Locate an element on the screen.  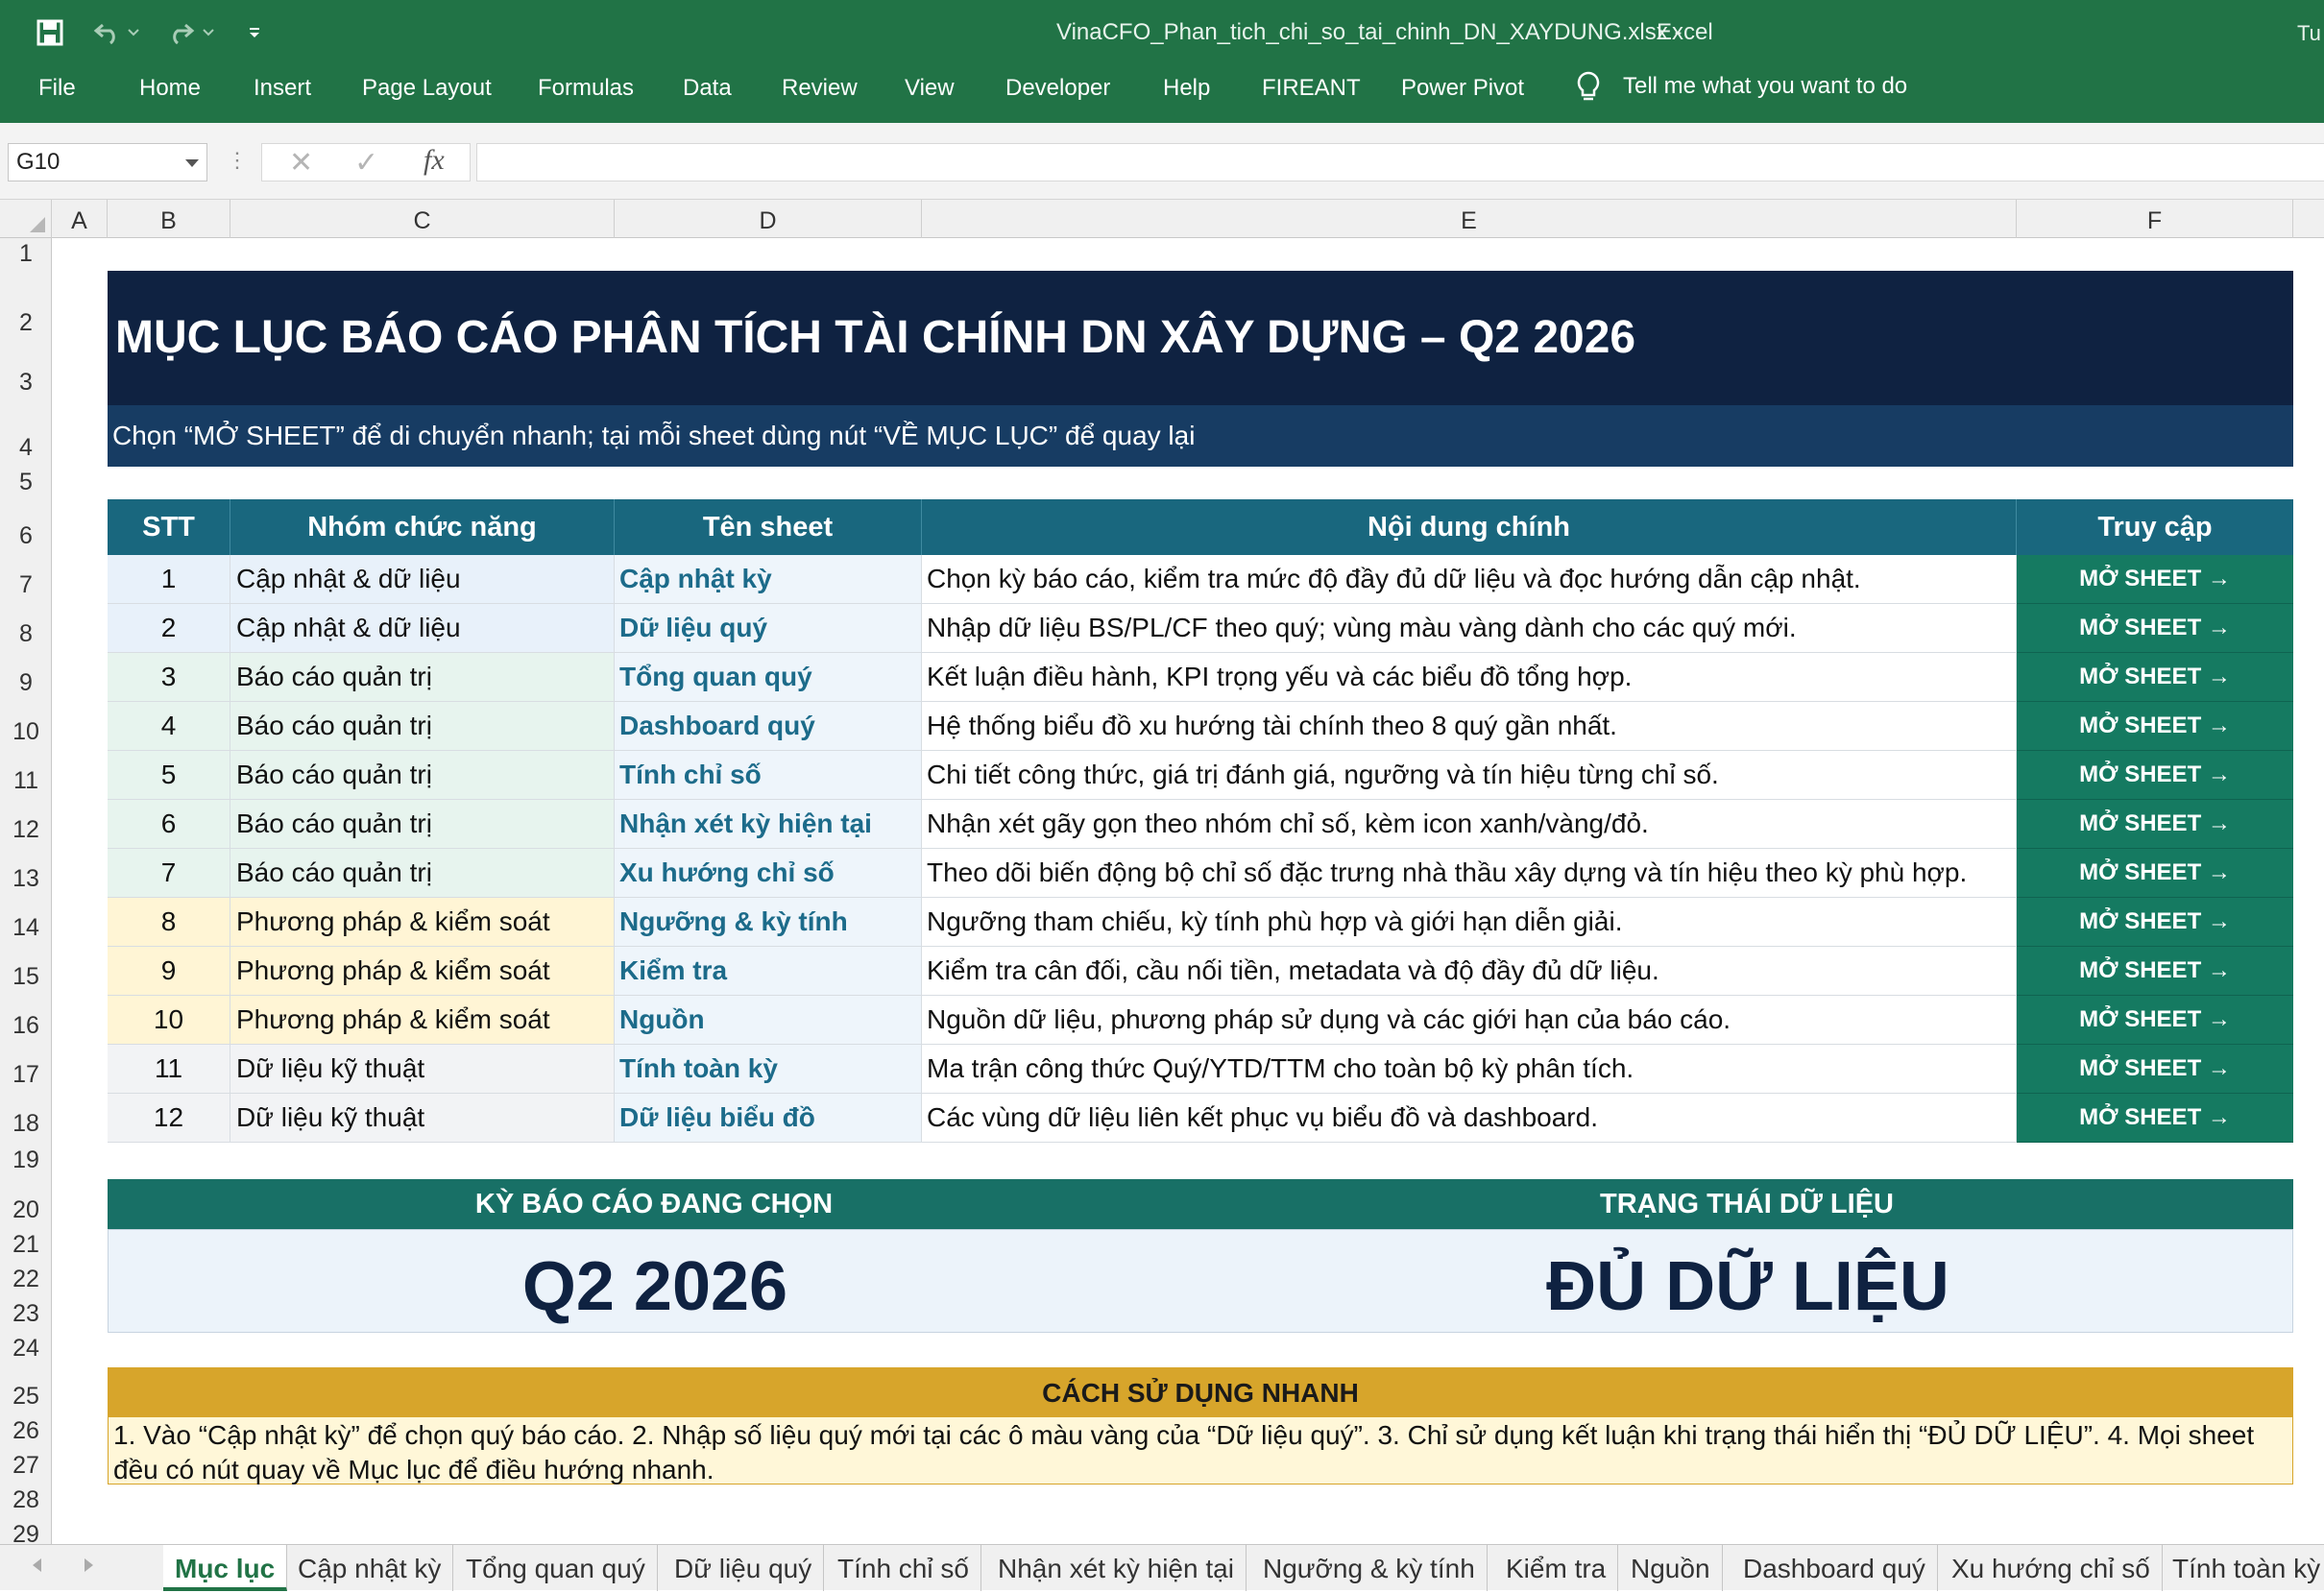
row-header: 20 is located at coordinates (26, 1210).